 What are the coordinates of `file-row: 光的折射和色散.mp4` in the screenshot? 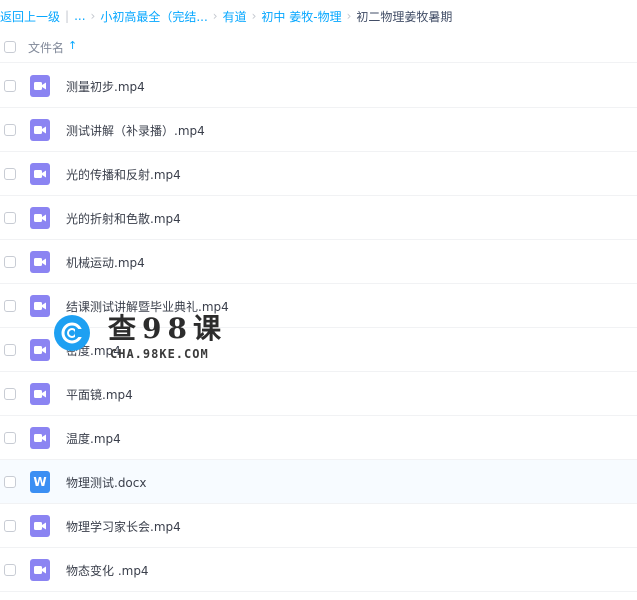 It's located at (318, 218).